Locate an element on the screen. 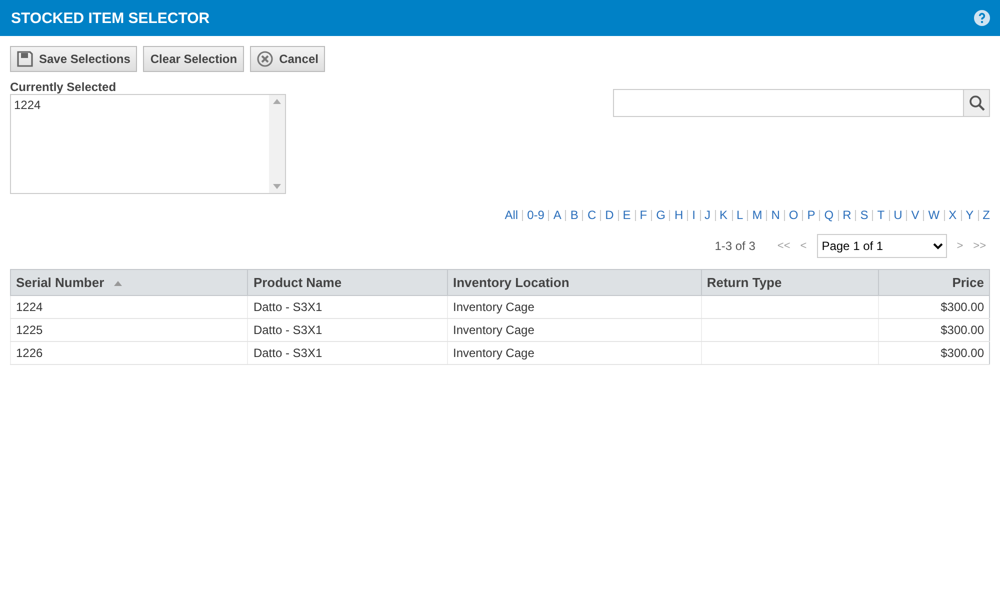 The height and width of the screenshot is (599, 1000). column-header: Price is located at coordinates (934, 283).